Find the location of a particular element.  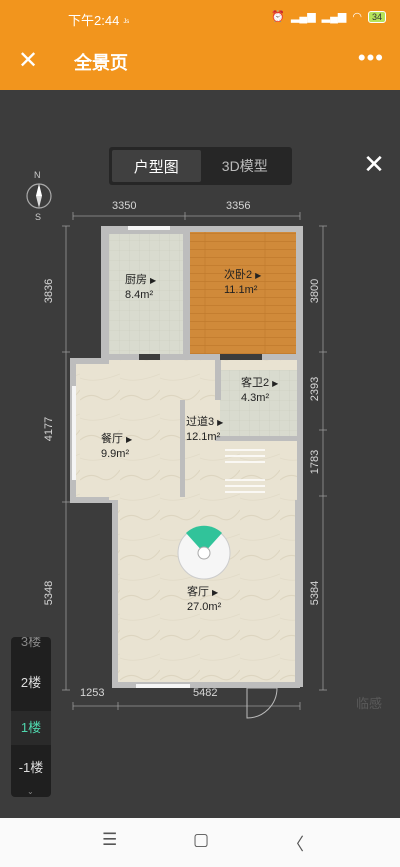

home-icon: ▢ is located at coordinates (201, 840).